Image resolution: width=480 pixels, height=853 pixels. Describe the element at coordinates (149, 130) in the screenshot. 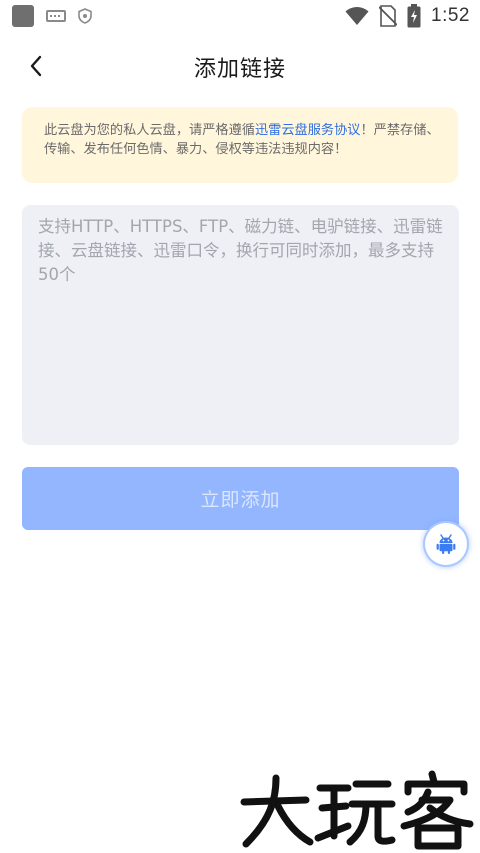

I see `notice-text-before: 此云盘为您的私人云盘，请严格遵循` at that location.